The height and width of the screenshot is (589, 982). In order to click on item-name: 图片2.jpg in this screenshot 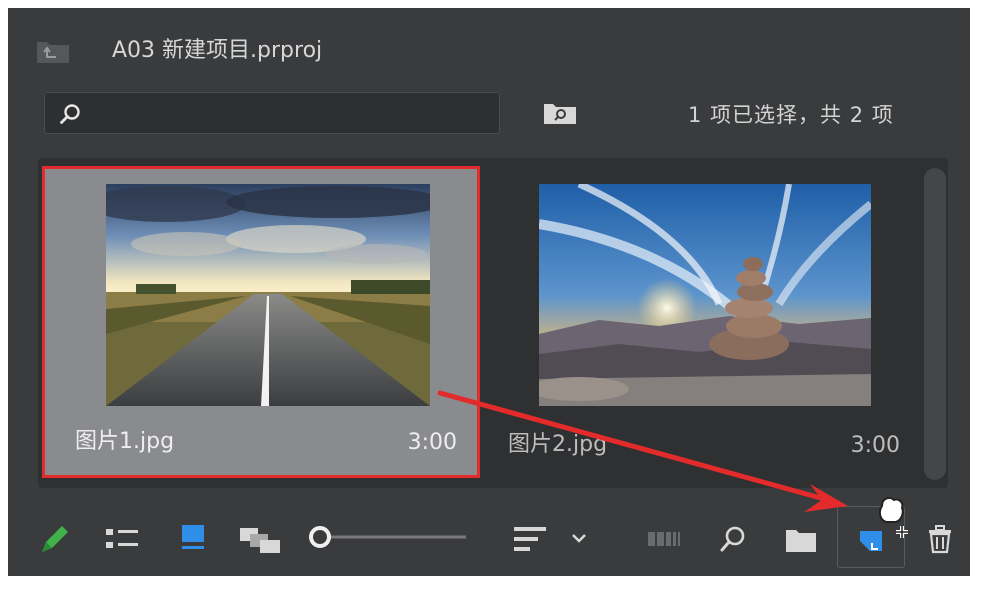, I will do `click(558, 444)`.